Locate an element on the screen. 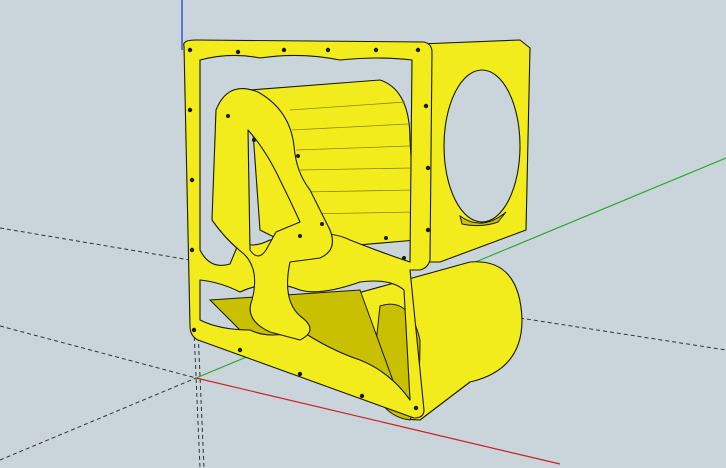  axis-dashed-right is located at coordinates (622, 334).